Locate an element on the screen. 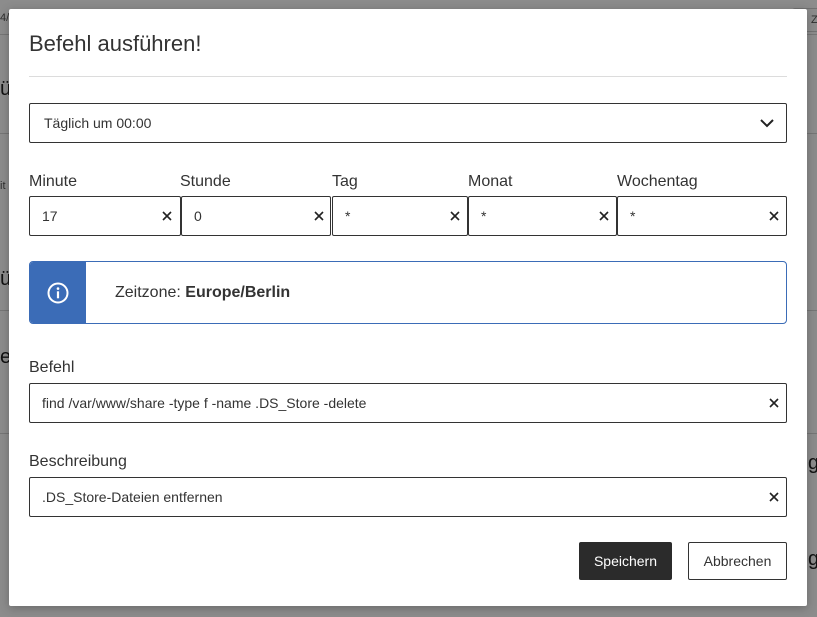 The height and width of the screenshot is (617, 817). timezone-info: Zeitzone: Europe/Berlin is located at coordinates (408, 292).